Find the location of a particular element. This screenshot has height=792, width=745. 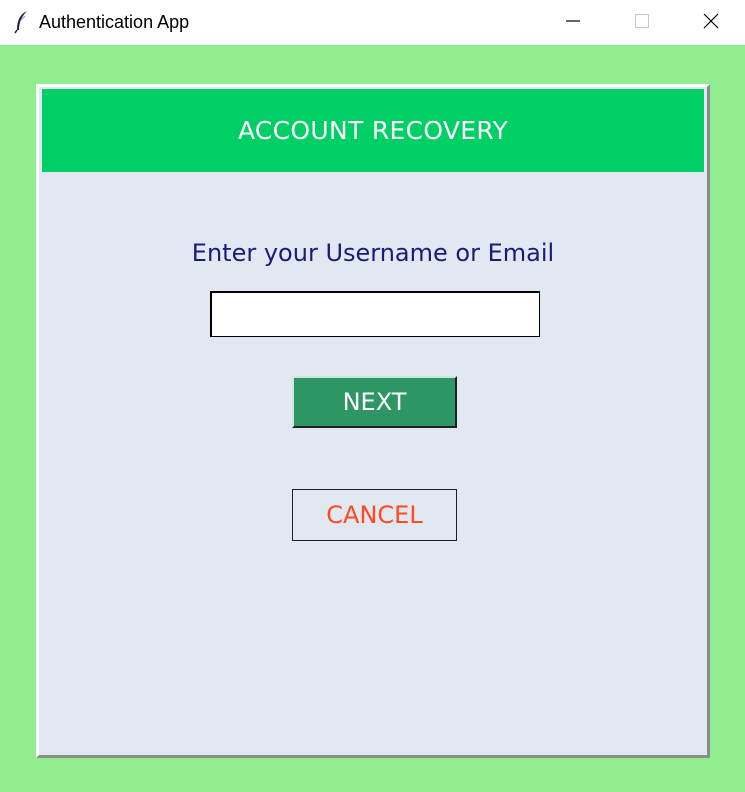

close-button is located at coordinates (710, 22).